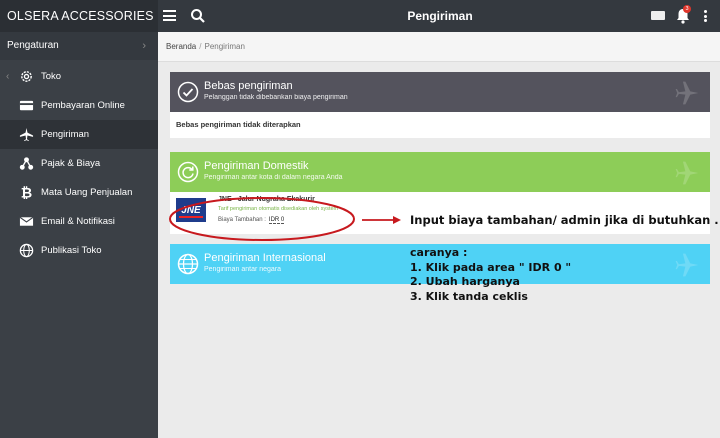  Describe the element at coordinates (256, 166) in the screenshot. I see `domestic-shipping-title: Pengiriman Domestik` at that location.